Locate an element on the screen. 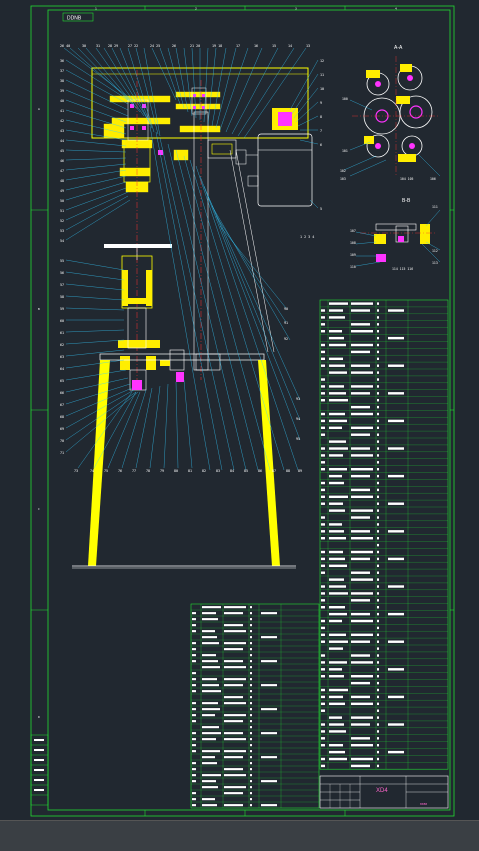 The image size is (479, 851). svg-text: 54 is located at coordinates (62, 241).